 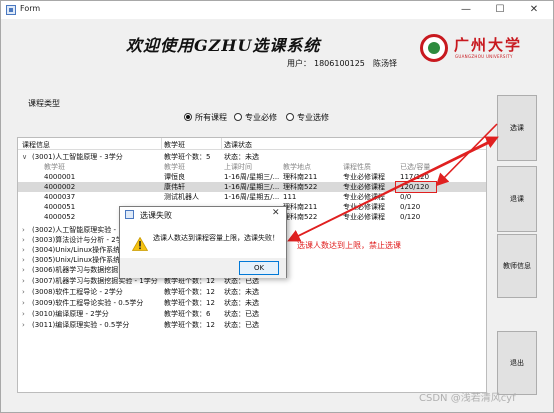 What do you see at coordinates (60, 177) in the screenshot?
I see `class-id: 4000001` at bounding box center [60, 177].